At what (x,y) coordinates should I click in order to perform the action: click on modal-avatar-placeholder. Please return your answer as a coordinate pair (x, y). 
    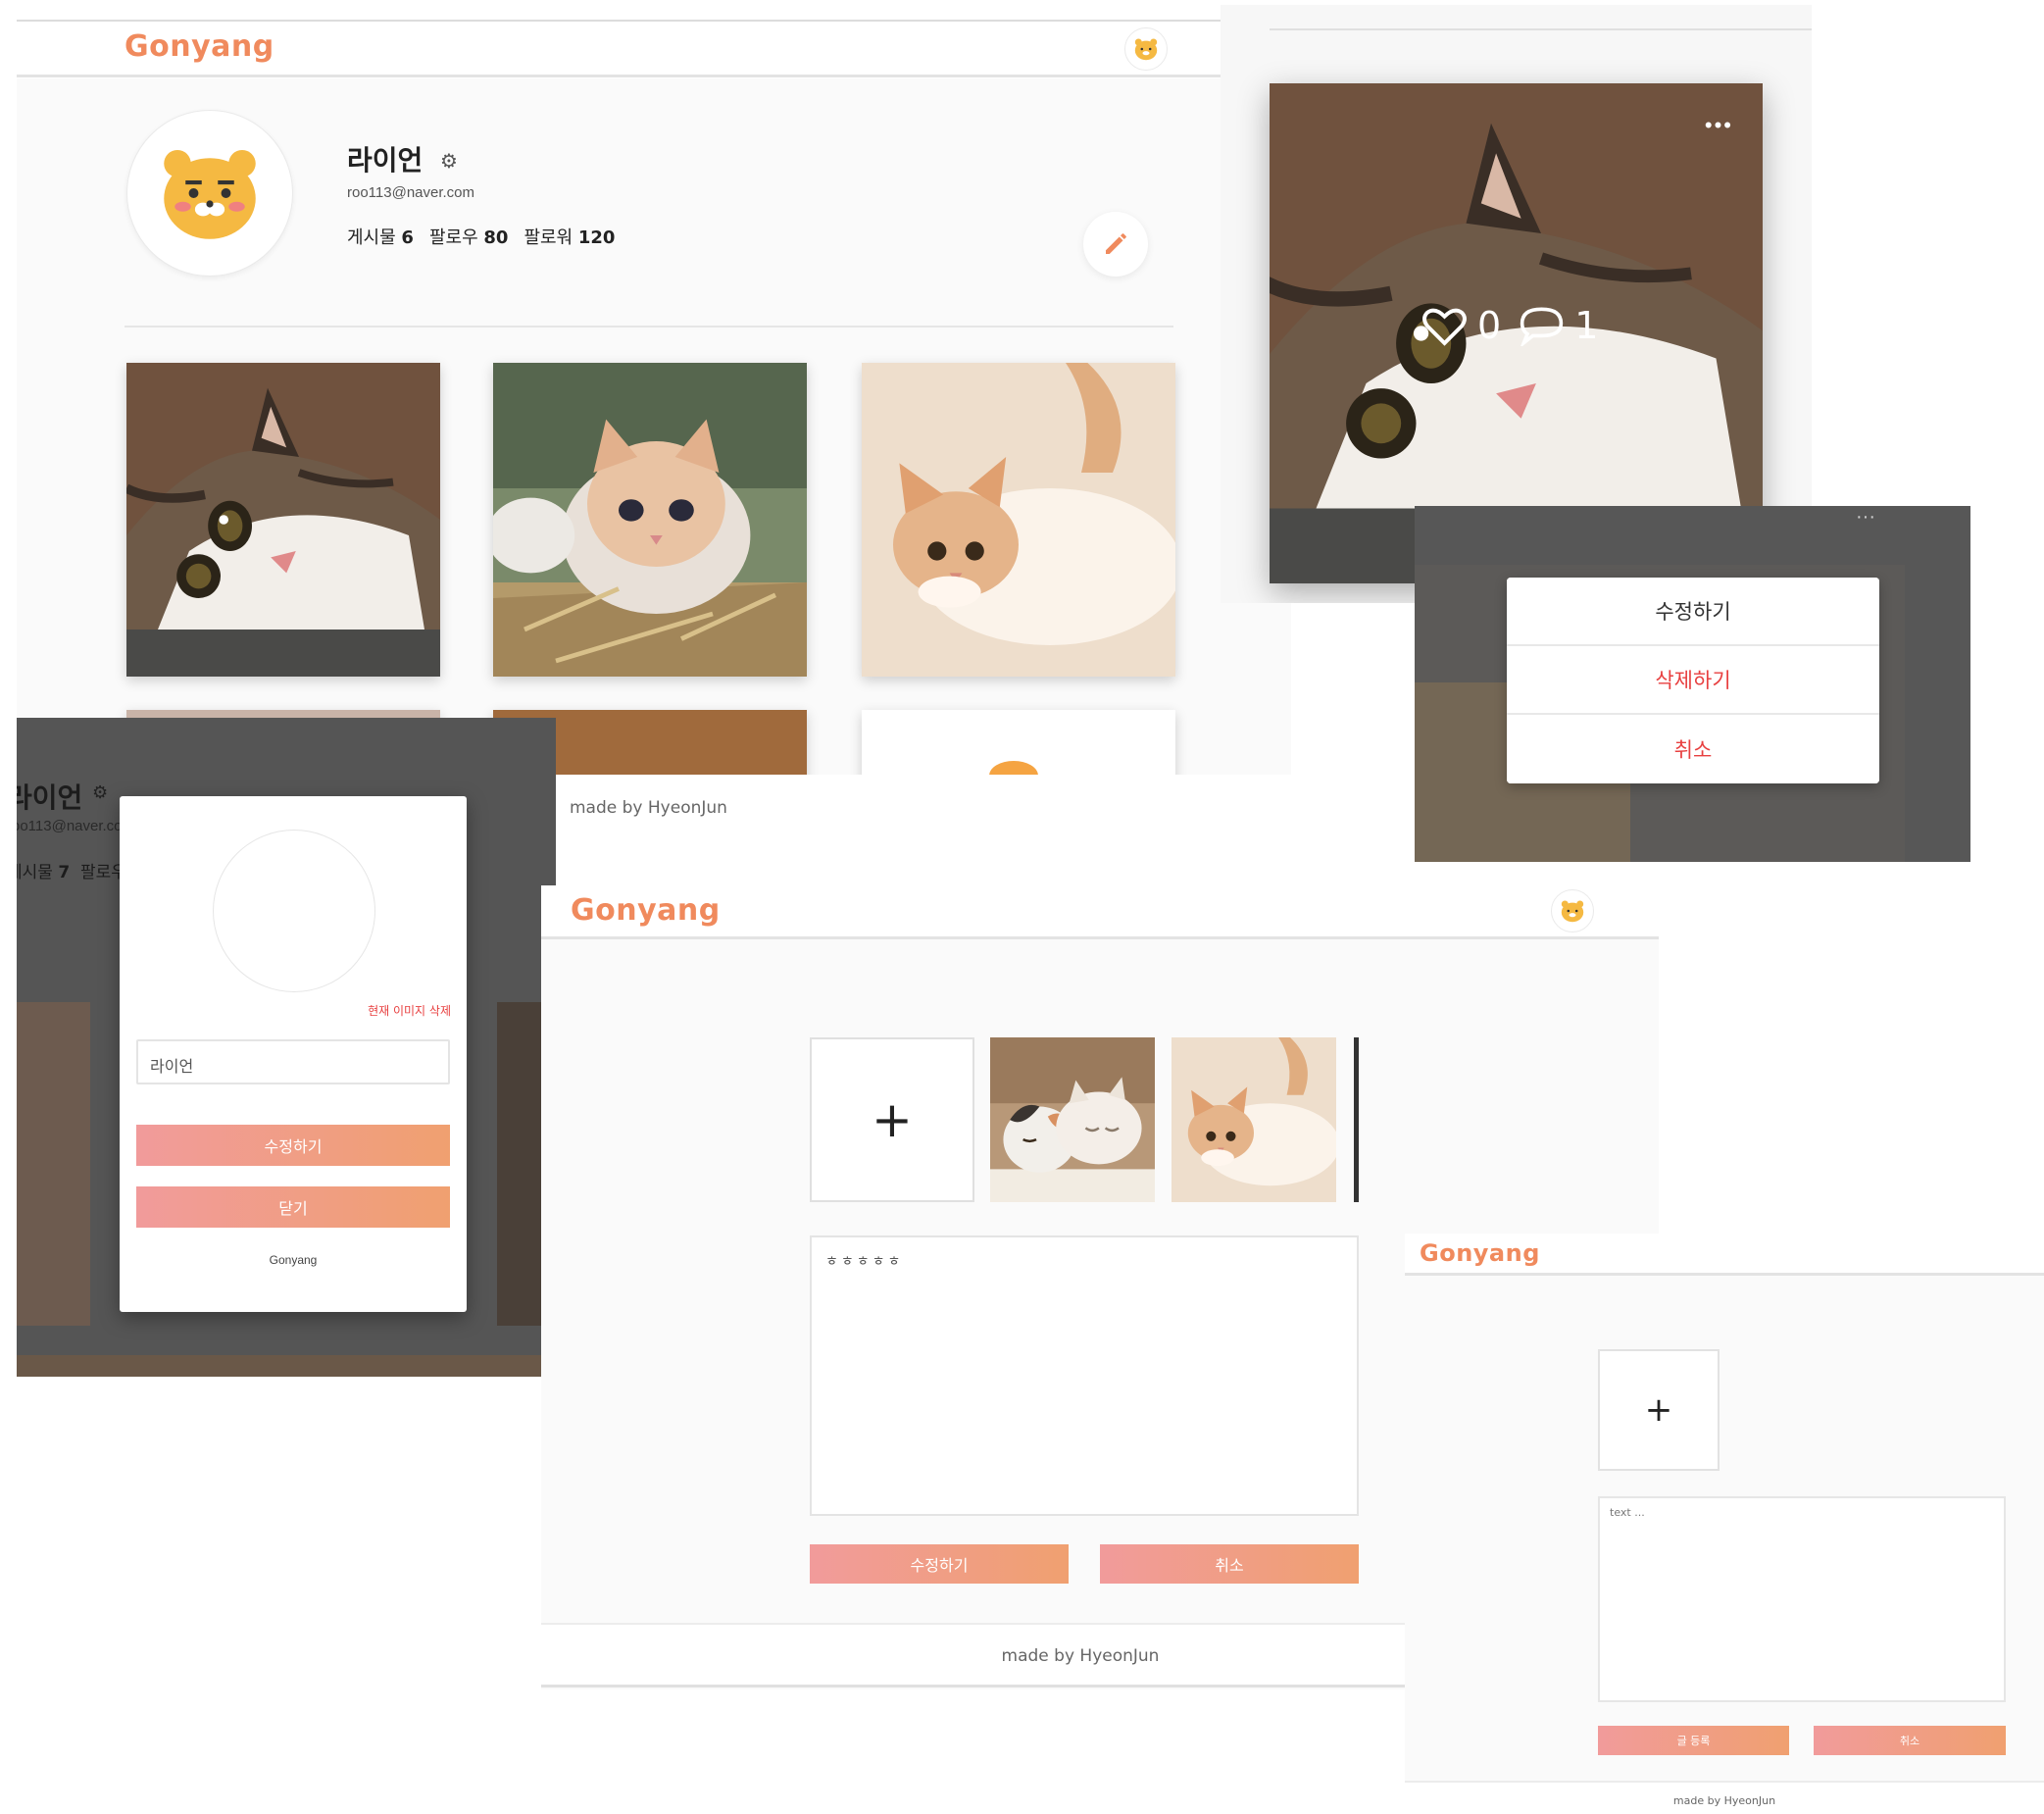
    Looking at the image, I should click on (294, 911).